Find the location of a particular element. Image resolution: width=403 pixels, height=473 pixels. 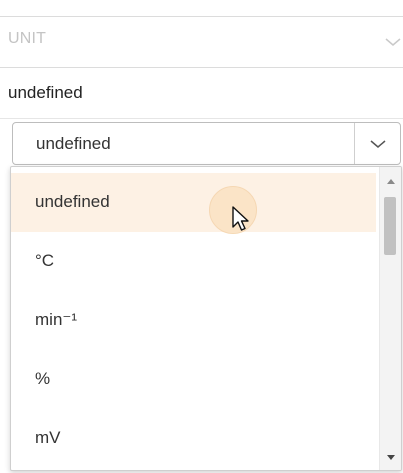

scroll-down-arrow-icon is located at coordinates (391, 456).